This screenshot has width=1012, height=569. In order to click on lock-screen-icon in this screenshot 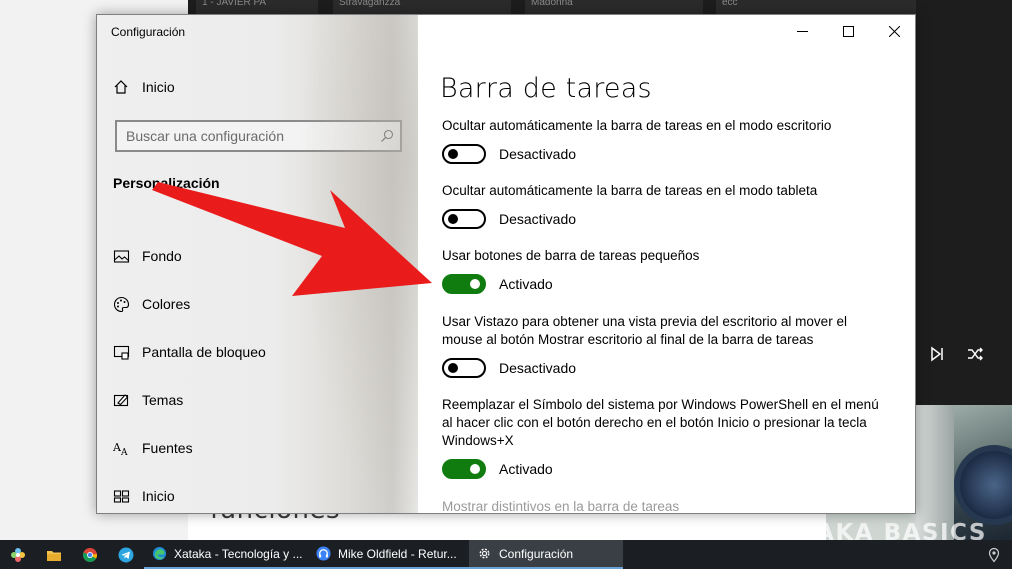, I will do `click(121, 352)`.